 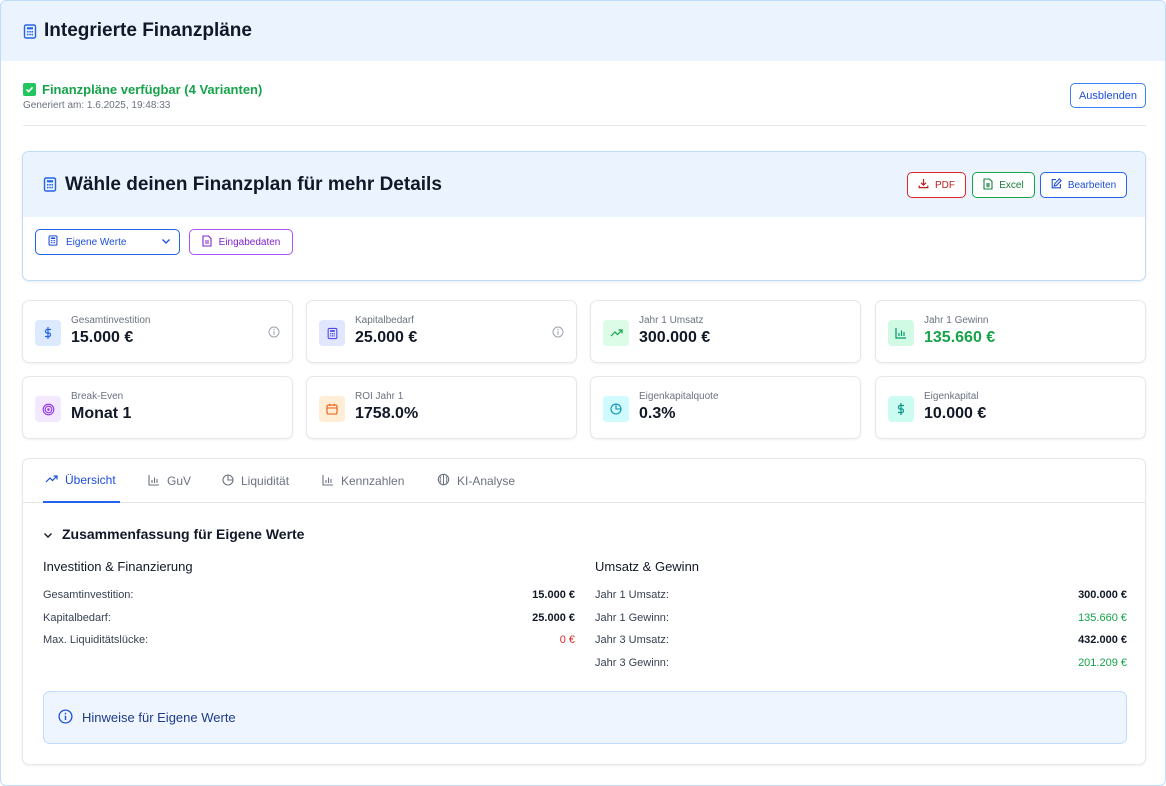 What do you see at coordinates (1092, 185) in the screenshot?
I see `edit-label: Bearbeiten` at bounding box center [1092, 185].